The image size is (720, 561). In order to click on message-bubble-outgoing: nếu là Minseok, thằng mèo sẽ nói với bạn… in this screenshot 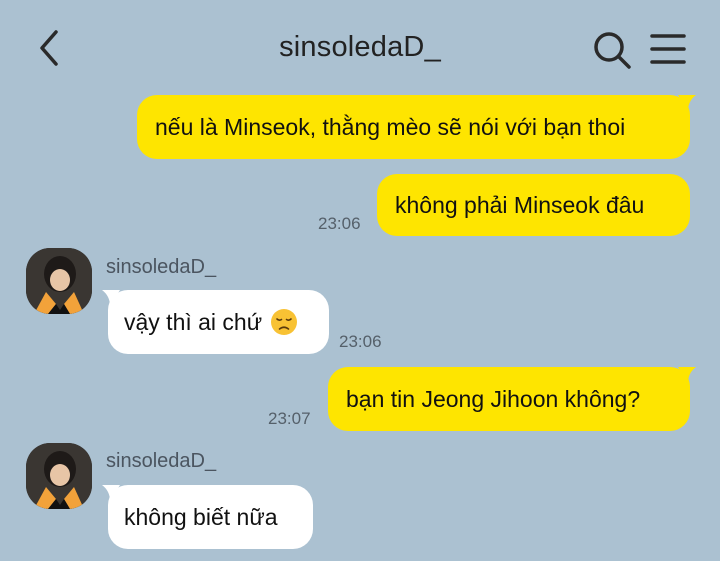, I will do `click(413, 127)`.